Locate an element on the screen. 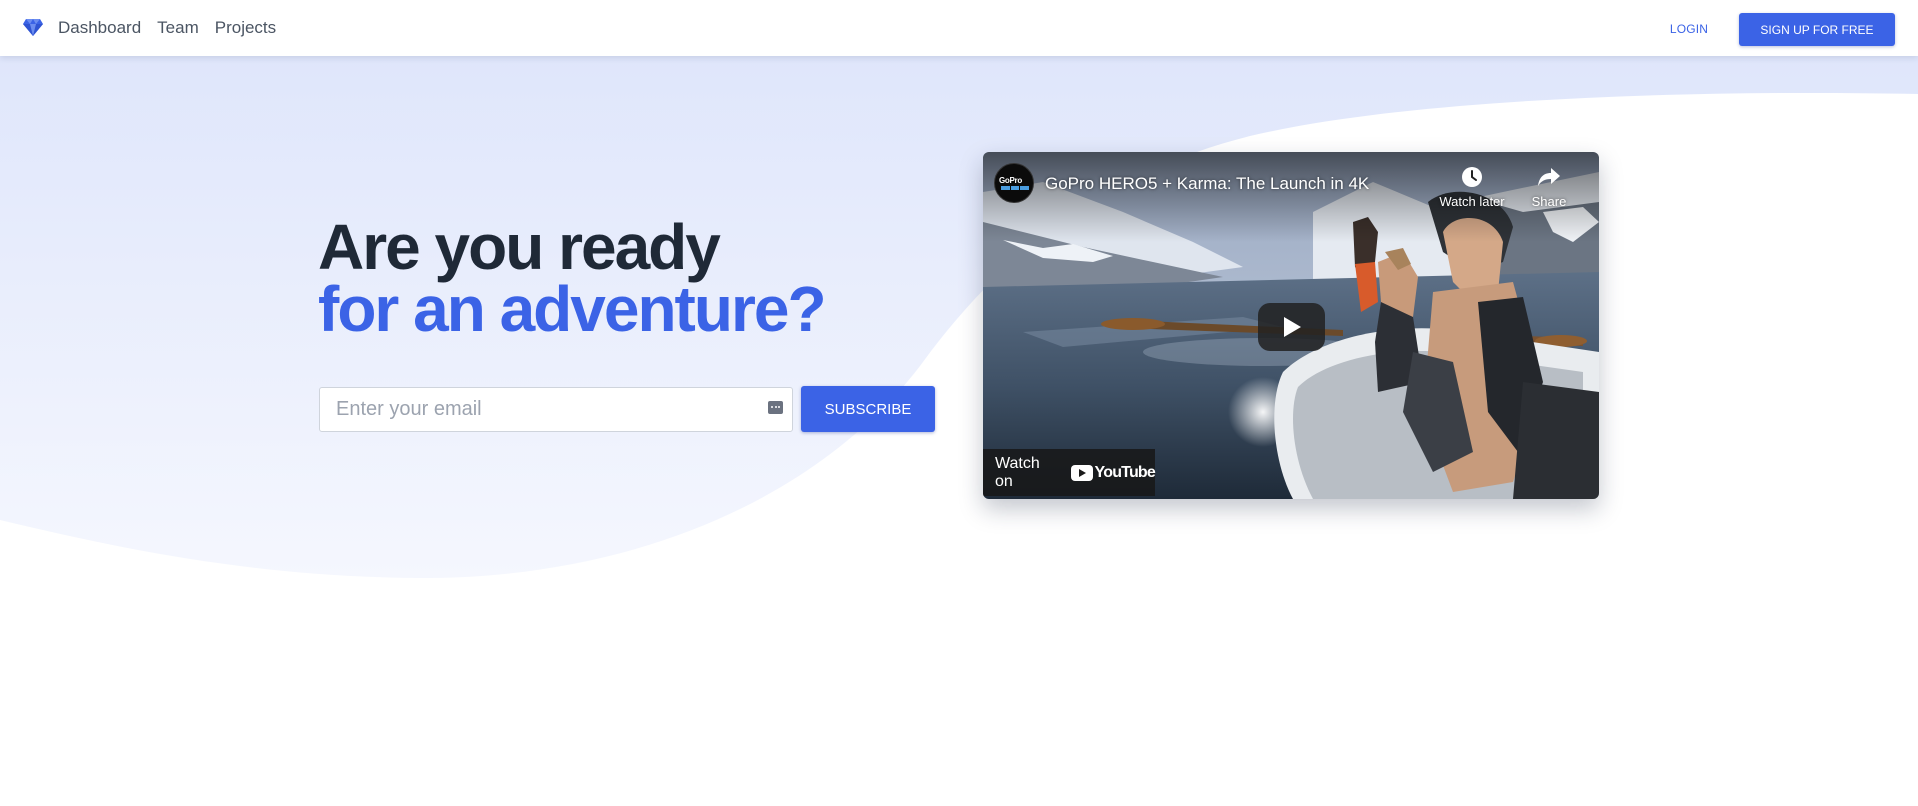 The width and height of the screenshot is (1918, 806). nav-links: Dashboard Team Projects is located at coordinates (167, 28).